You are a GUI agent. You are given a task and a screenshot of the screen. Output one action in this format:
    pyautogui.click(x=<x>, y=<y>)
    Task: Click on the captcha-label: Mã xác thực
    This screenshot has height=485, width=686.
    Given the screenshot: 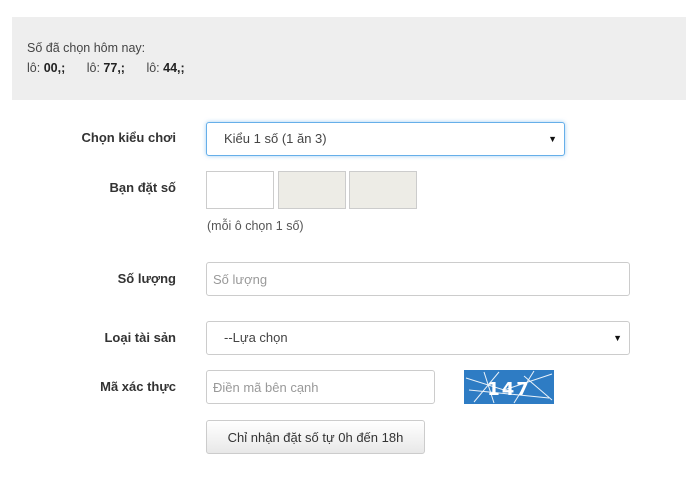 What is the action you would take?
    pyautogui.click(x=138, y=386)
    